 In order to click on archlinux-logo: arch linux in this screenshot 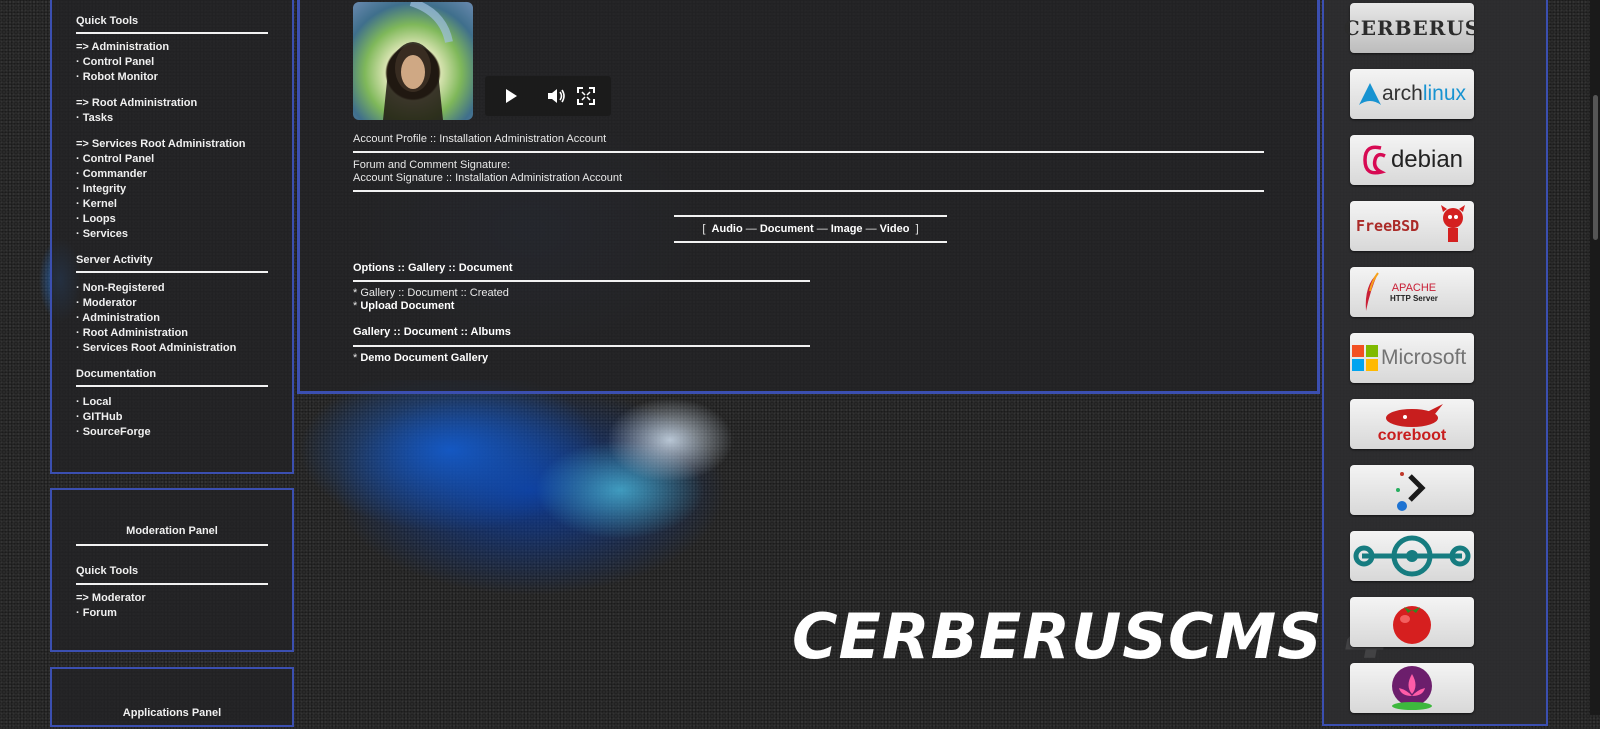, I will do `click(1412, 94)`.